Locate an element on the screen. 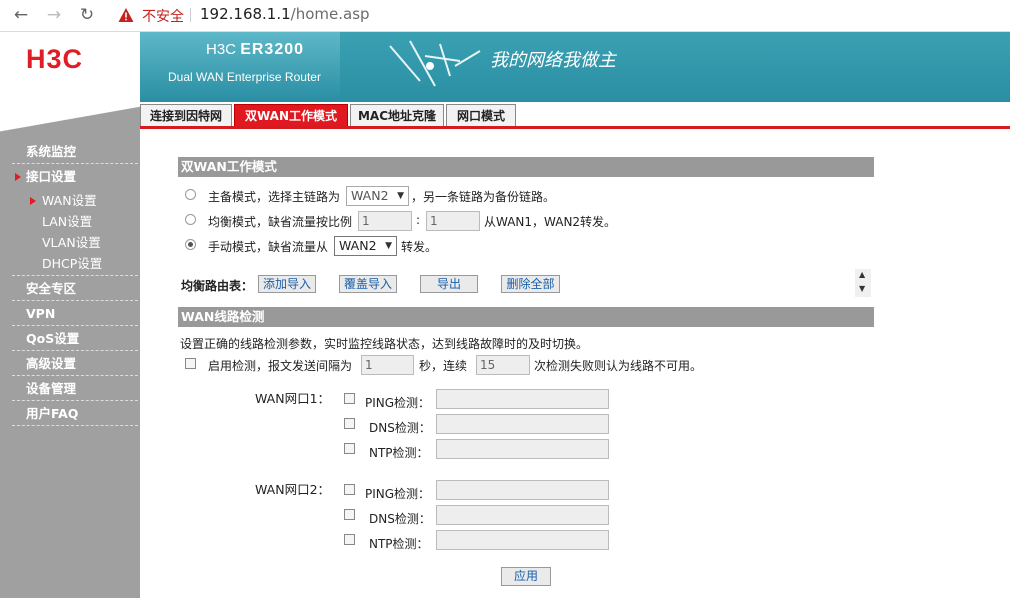  manual-link-select: WAN2 ▼ is located at coordinates (365, 246).